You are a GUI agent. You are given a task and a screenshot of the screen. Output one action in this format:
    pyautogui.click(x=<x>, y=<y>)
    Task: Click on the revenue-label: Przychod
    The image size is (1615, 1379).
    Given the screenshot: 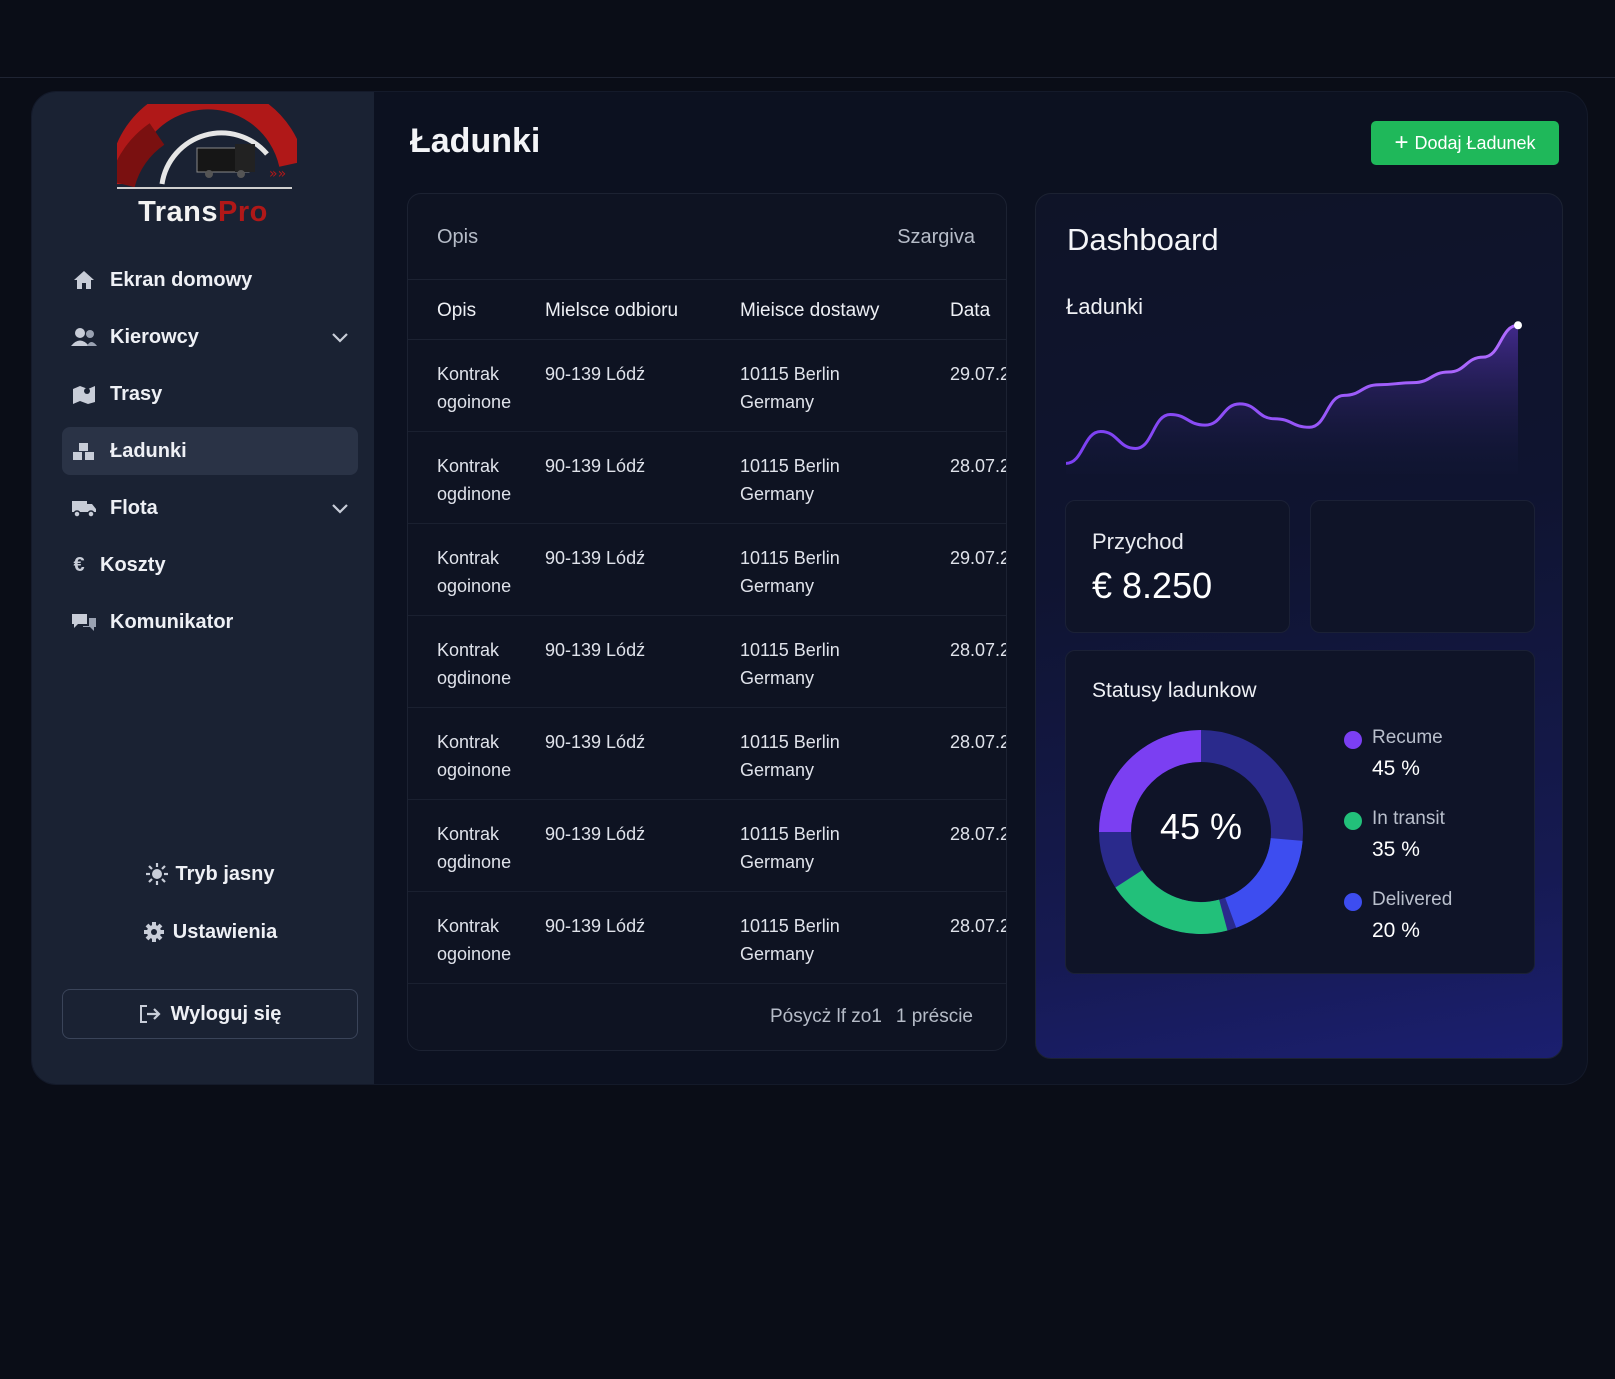 What is the action you would take?
    pyautogui.click(x=1138, y=541)
    